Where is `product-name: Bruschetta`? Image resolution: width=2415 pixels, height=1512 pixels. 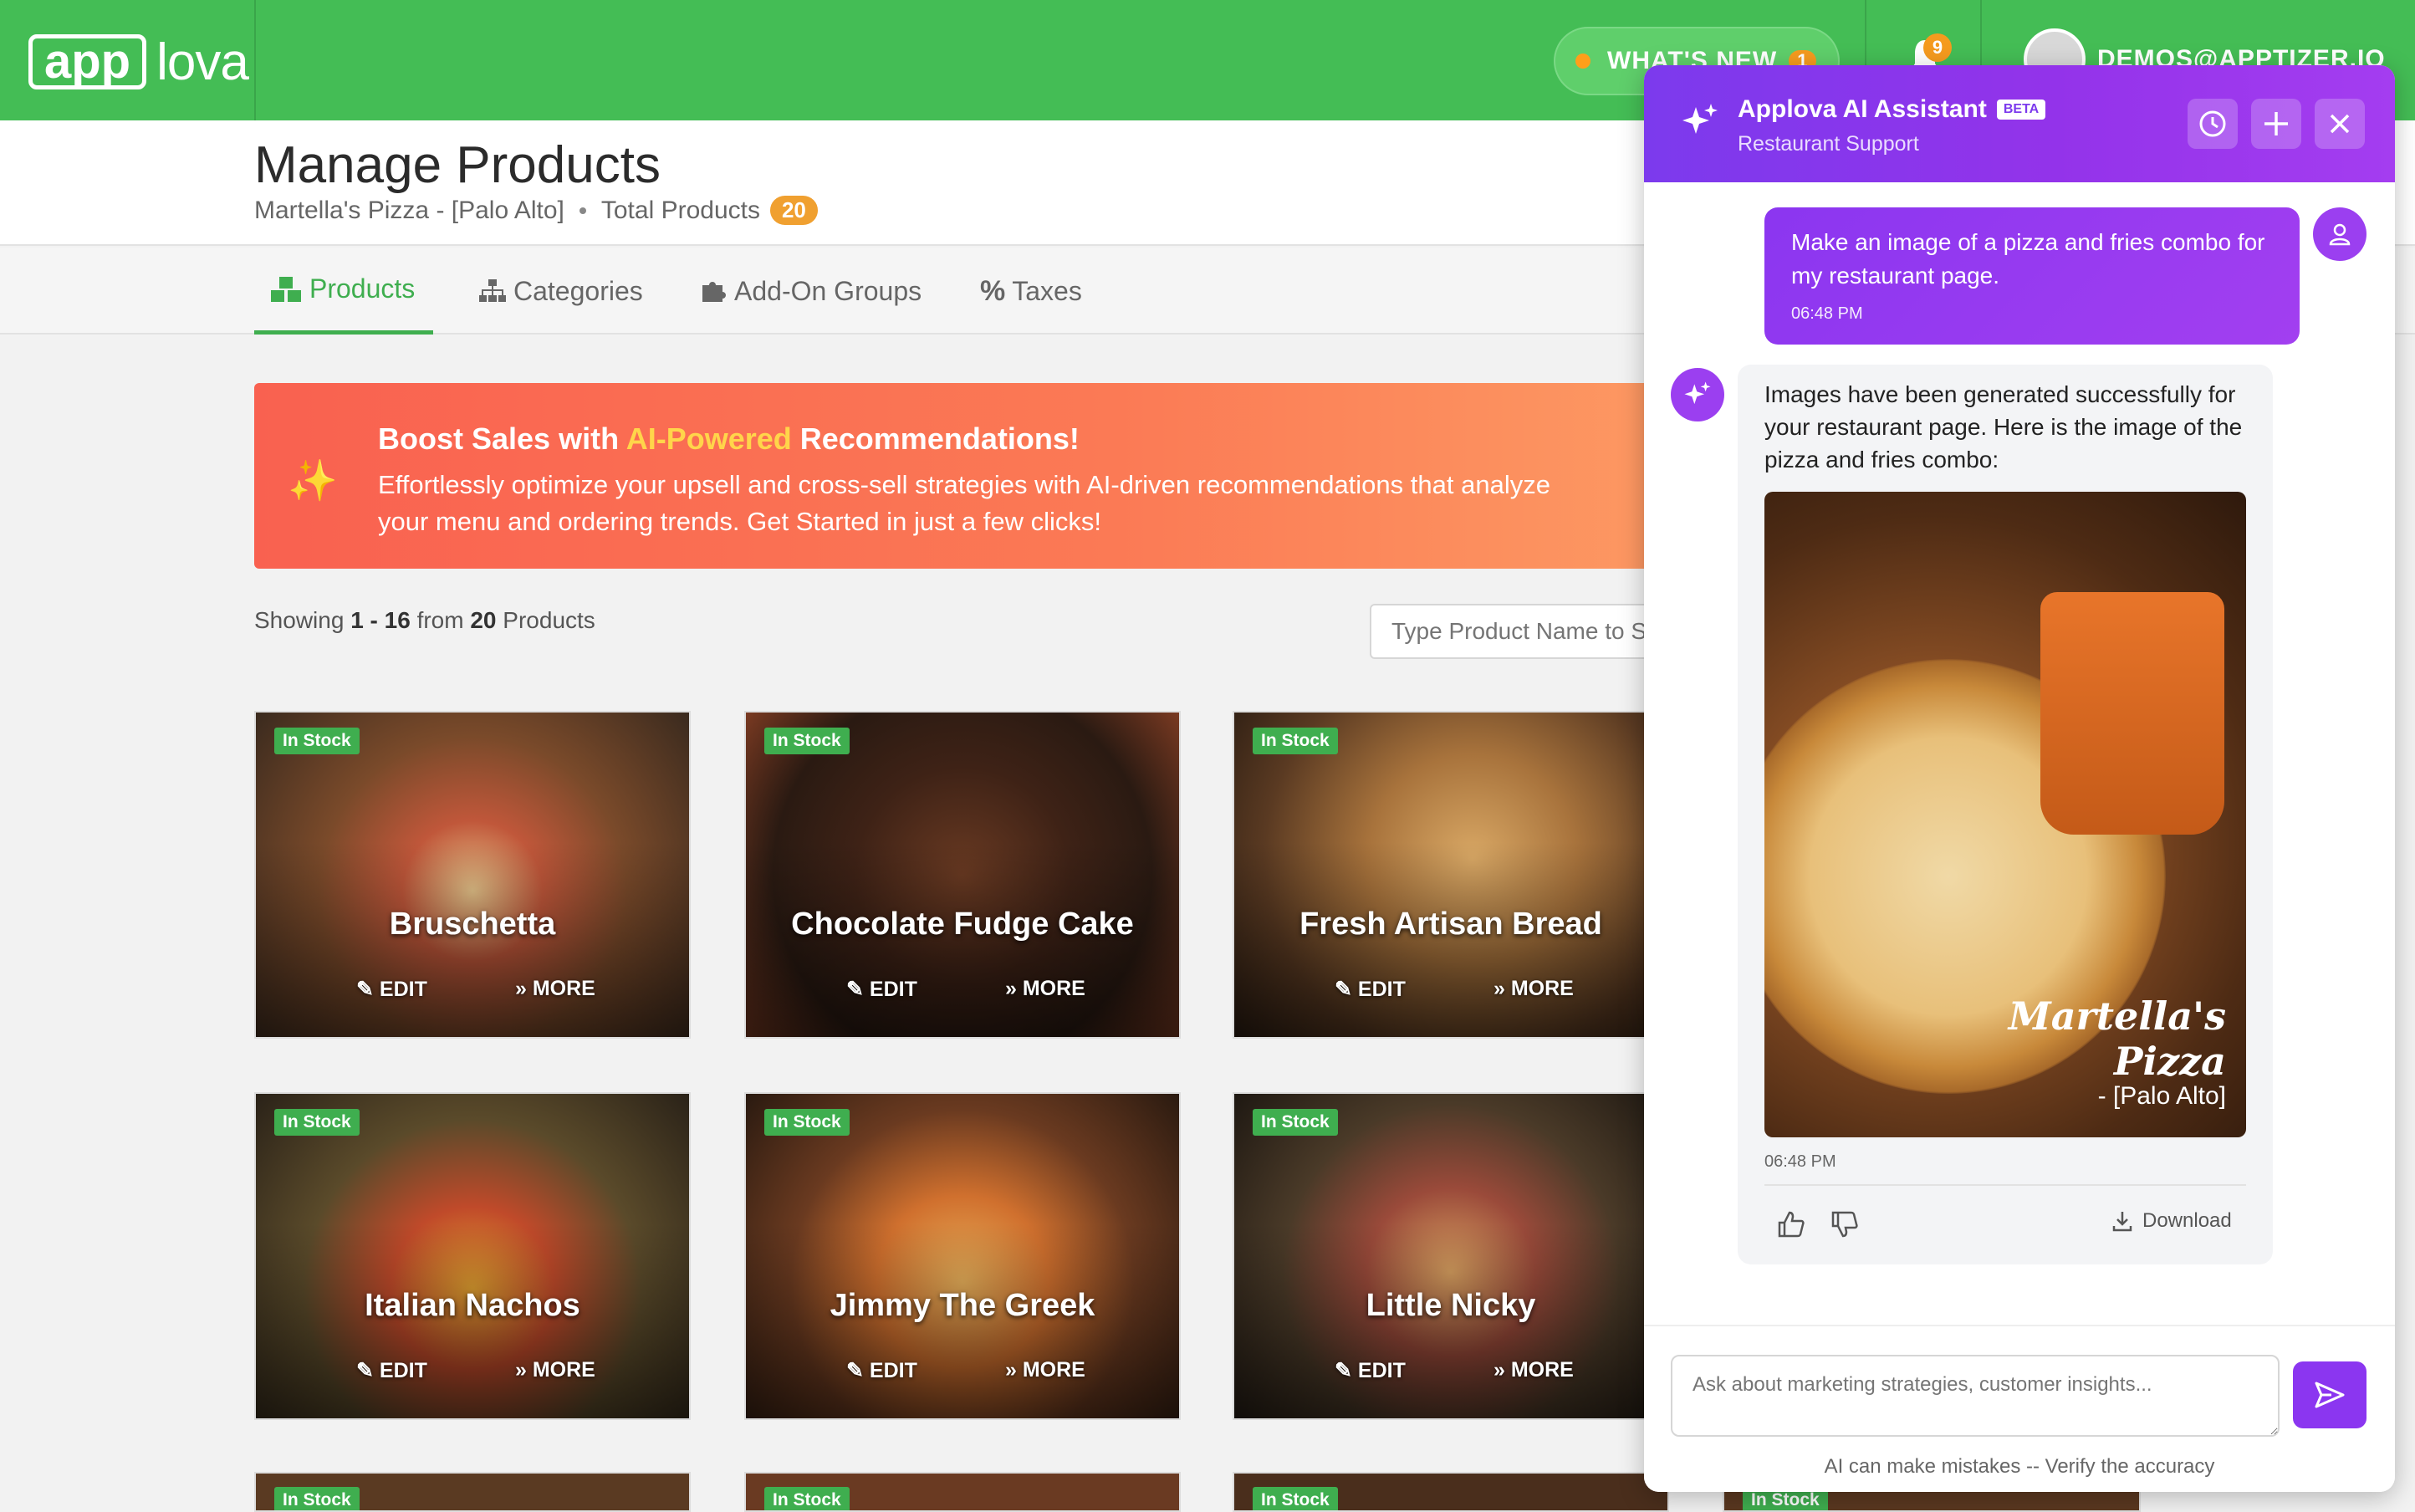 product-name: Bruschetta is located at coordinates (473, 924).